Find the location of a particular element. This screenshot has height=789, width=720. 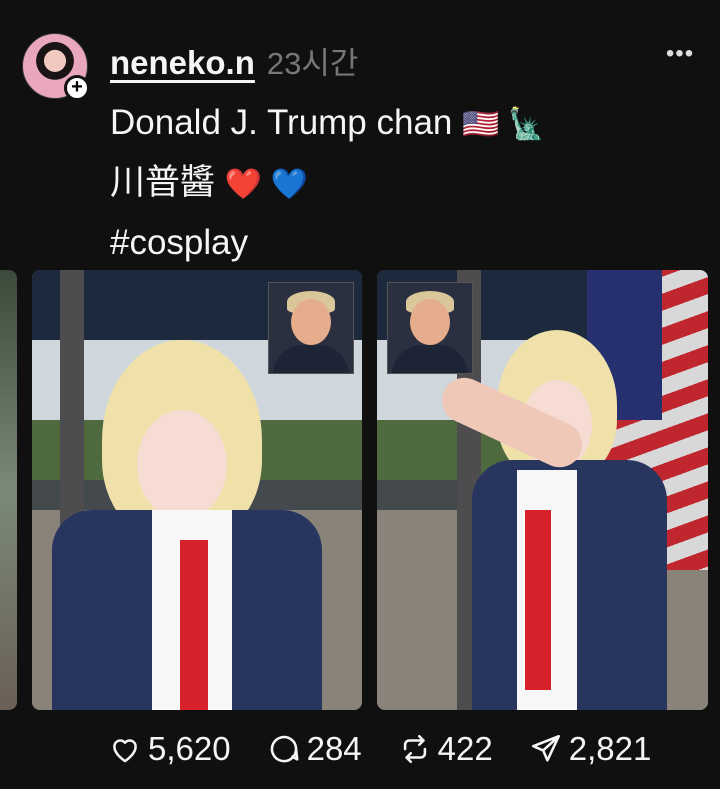

face is located at coordinates (182, 465).